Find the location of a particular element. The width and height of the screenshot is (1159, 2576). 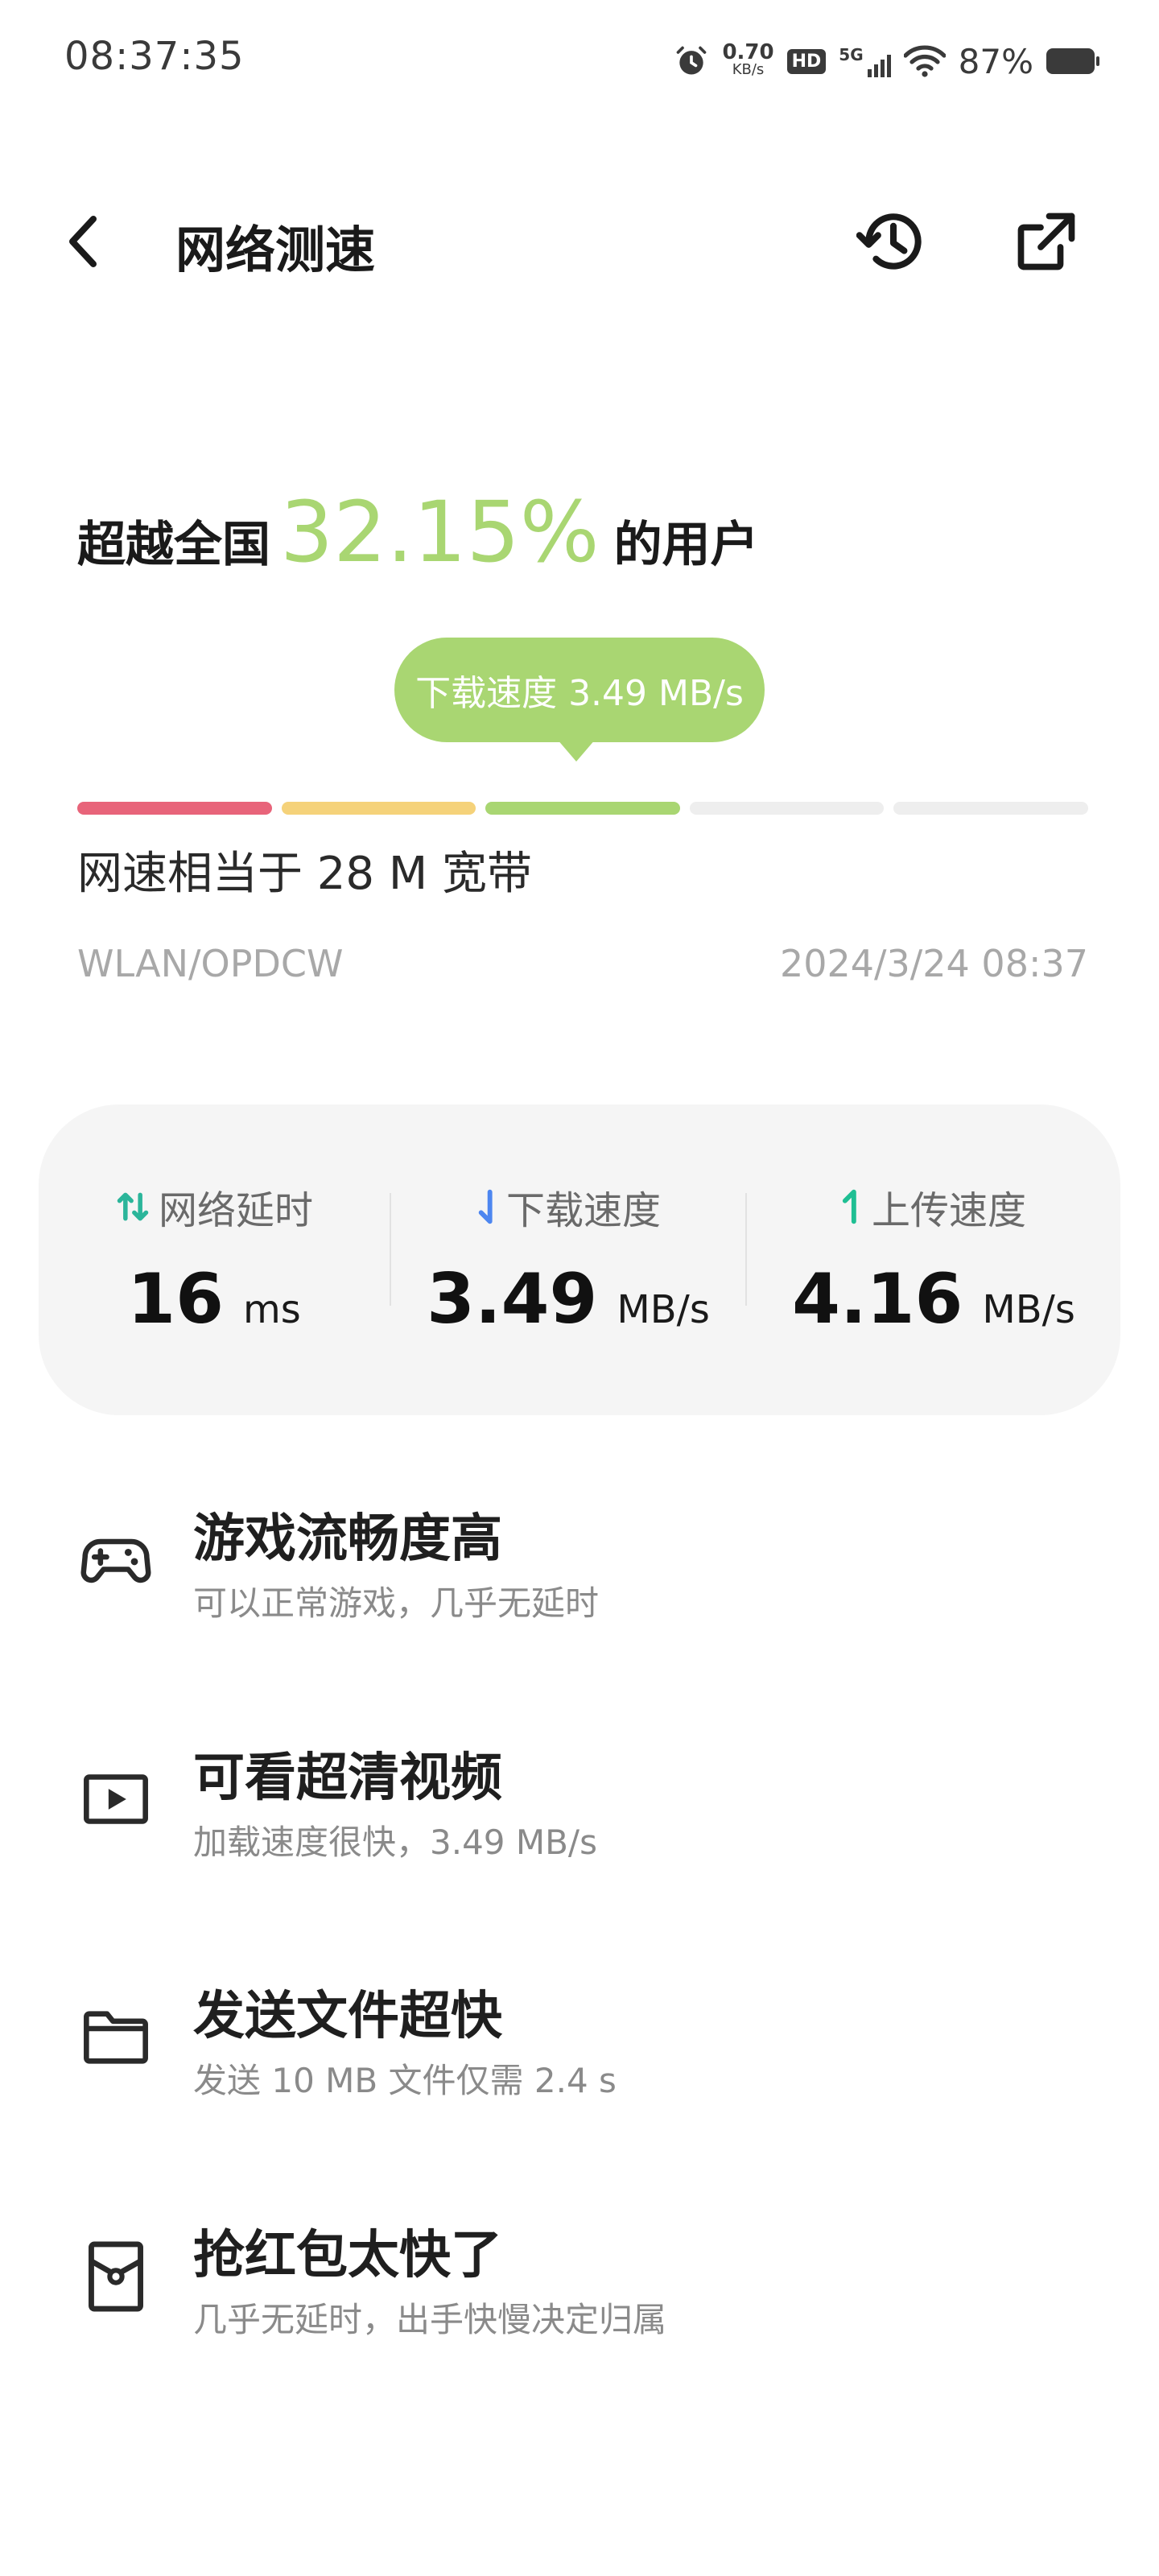

network-rate-unit: KB/s is located at coordinates (748, 69).